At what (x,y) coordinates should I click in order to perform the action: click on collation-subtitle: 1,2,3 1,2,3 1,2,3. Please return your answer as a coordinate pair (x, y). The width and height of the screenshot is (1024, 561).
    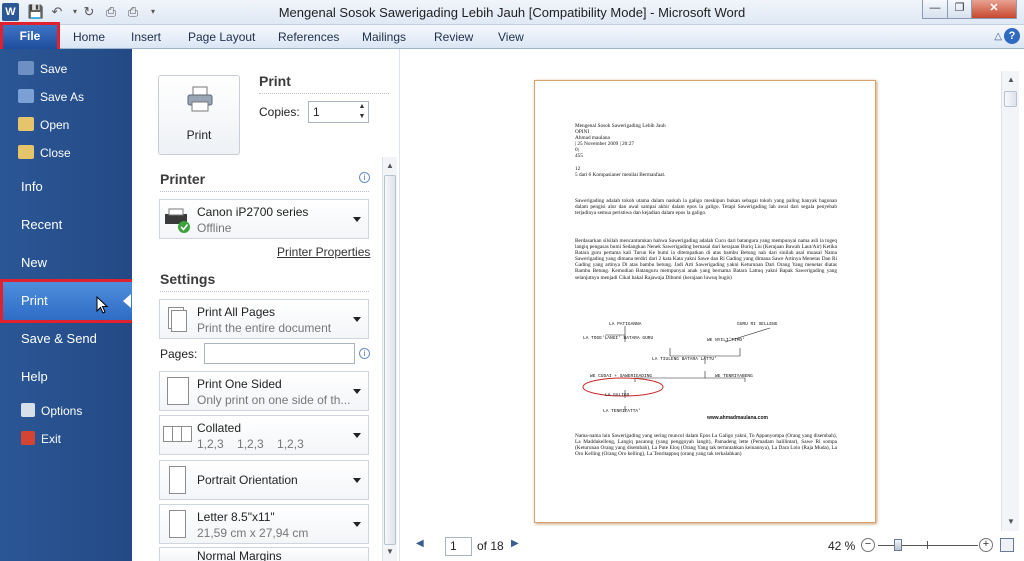
    Looking at the image, I should click on (250, 444).